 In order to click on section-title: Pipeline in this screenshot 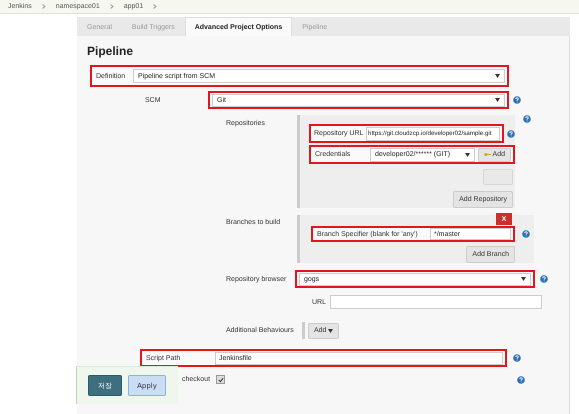, I will do `click(110, 51)`.